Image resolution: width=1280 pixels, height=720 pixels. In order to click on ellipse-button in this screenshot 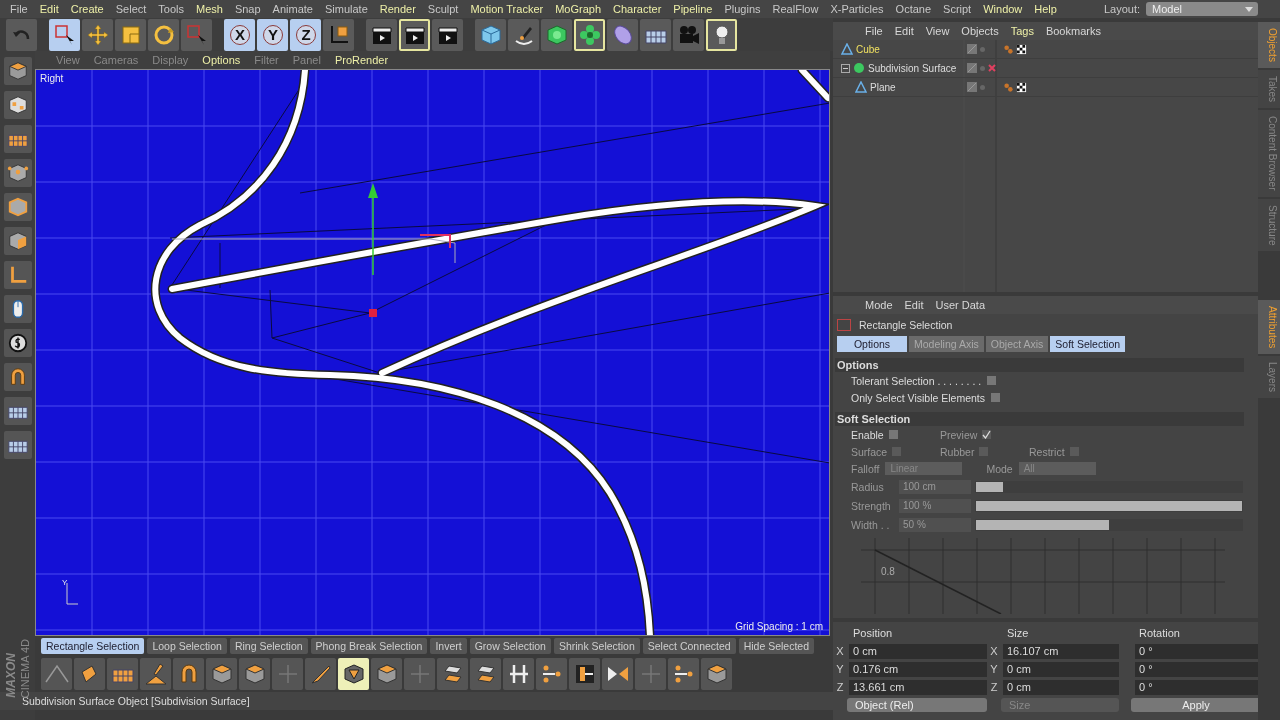, I will do `click(622, 34)`.